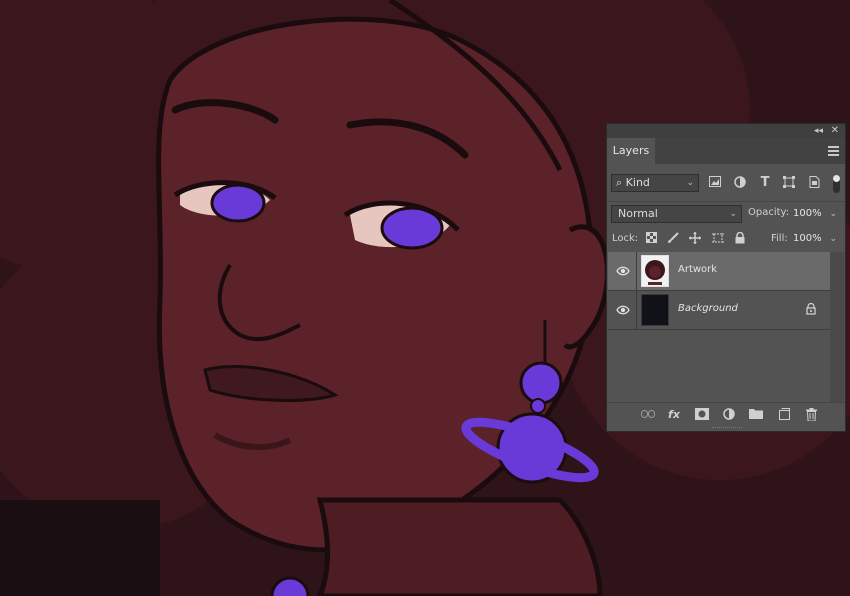 The width and height of the screenshot is (850, 596). Describe the element at coordinates (784, 415) in the screenshot. I see `new-layer-icon` at that location.